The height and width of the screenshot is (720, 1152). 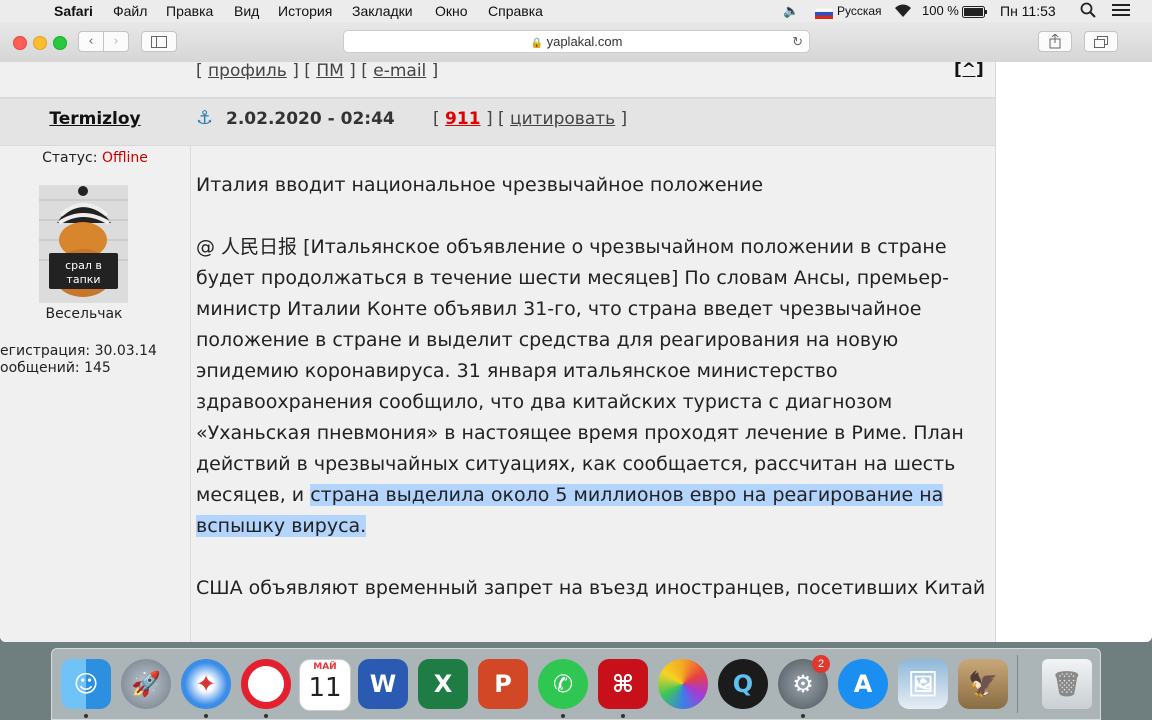 What do you see at coordinates (503, 684) in the screenshot?
I see `powerpoint-icon: P` at bounding box center [503, 684].